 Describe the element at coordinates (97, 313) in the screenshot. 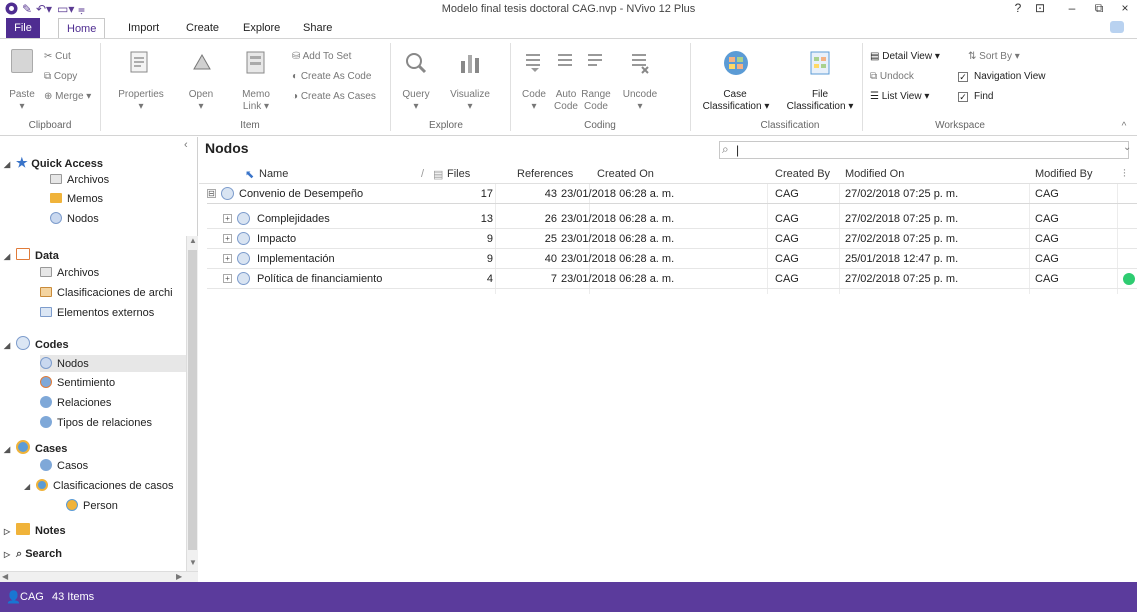

I see `nav-item-elementos-externos: Elementos externos` at that location.